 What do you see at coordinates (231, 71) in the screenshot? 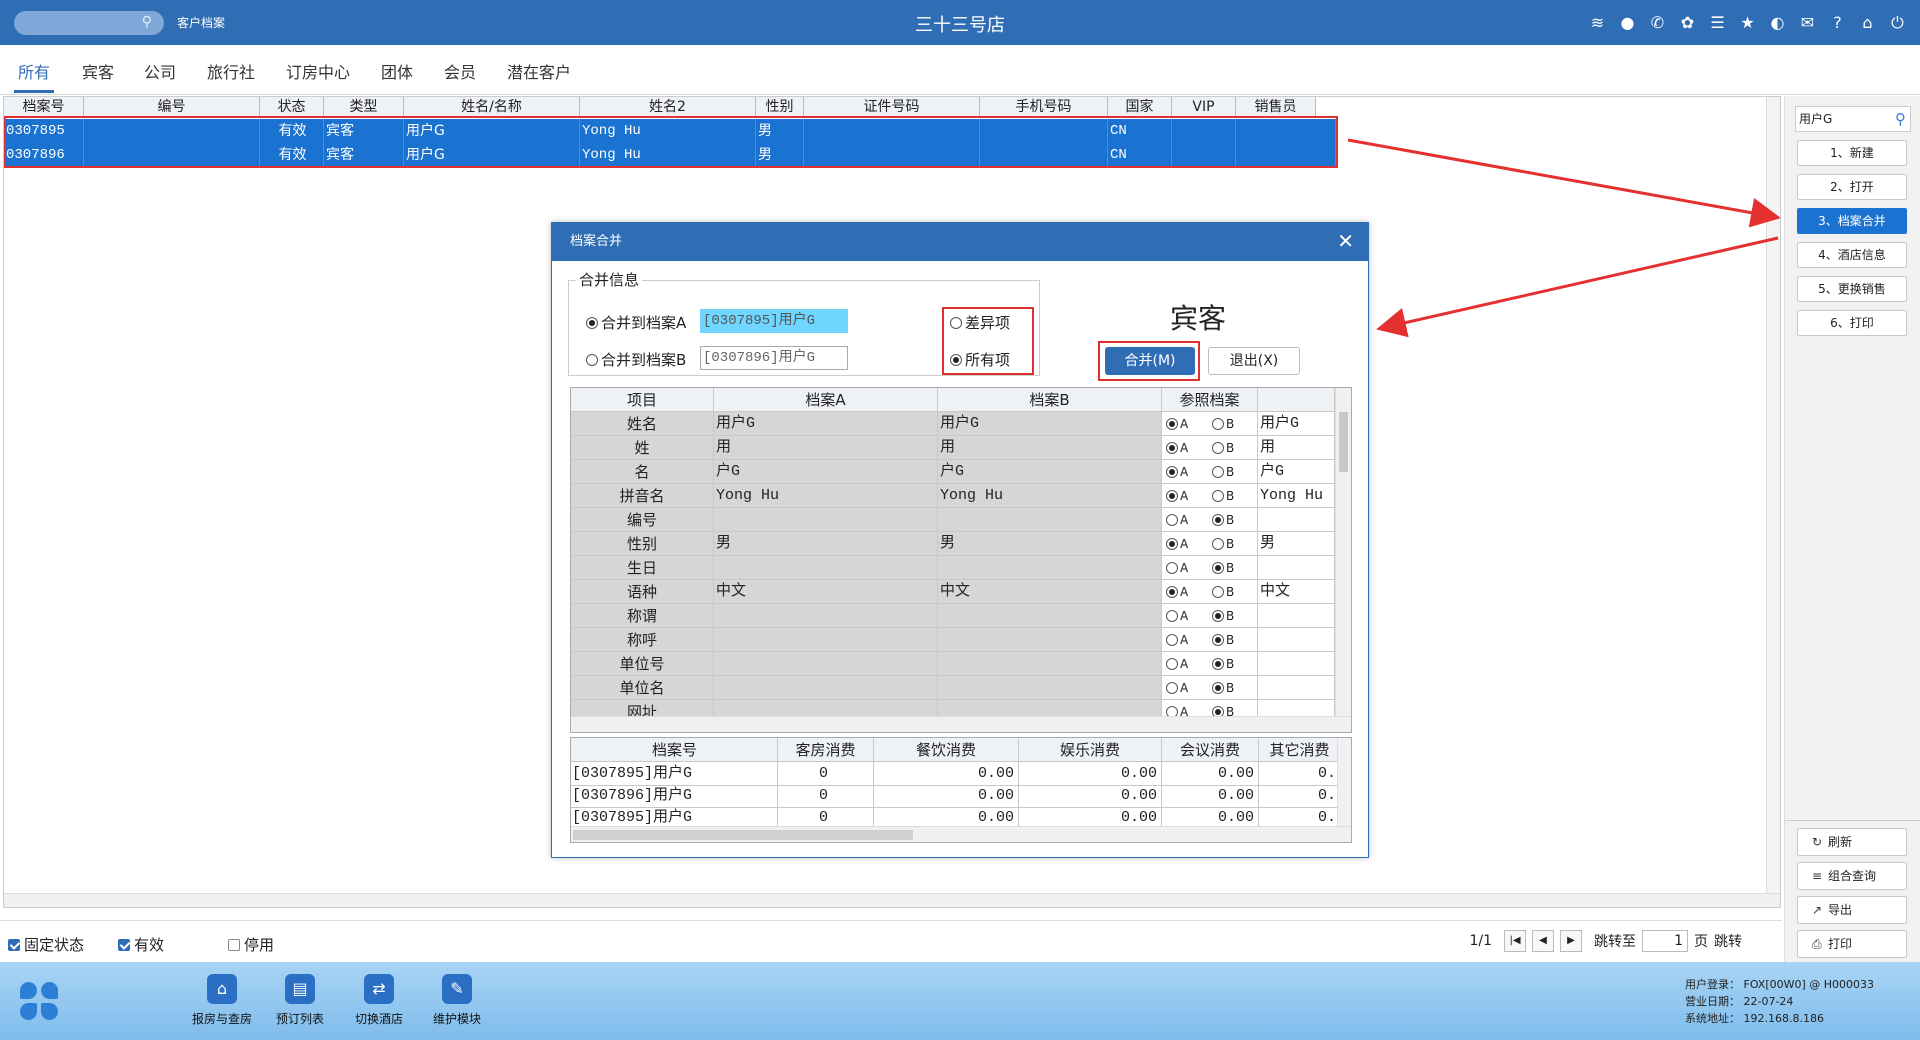
I see `tab-travel-agency: 旅行社` at bounding box center [231, 71].